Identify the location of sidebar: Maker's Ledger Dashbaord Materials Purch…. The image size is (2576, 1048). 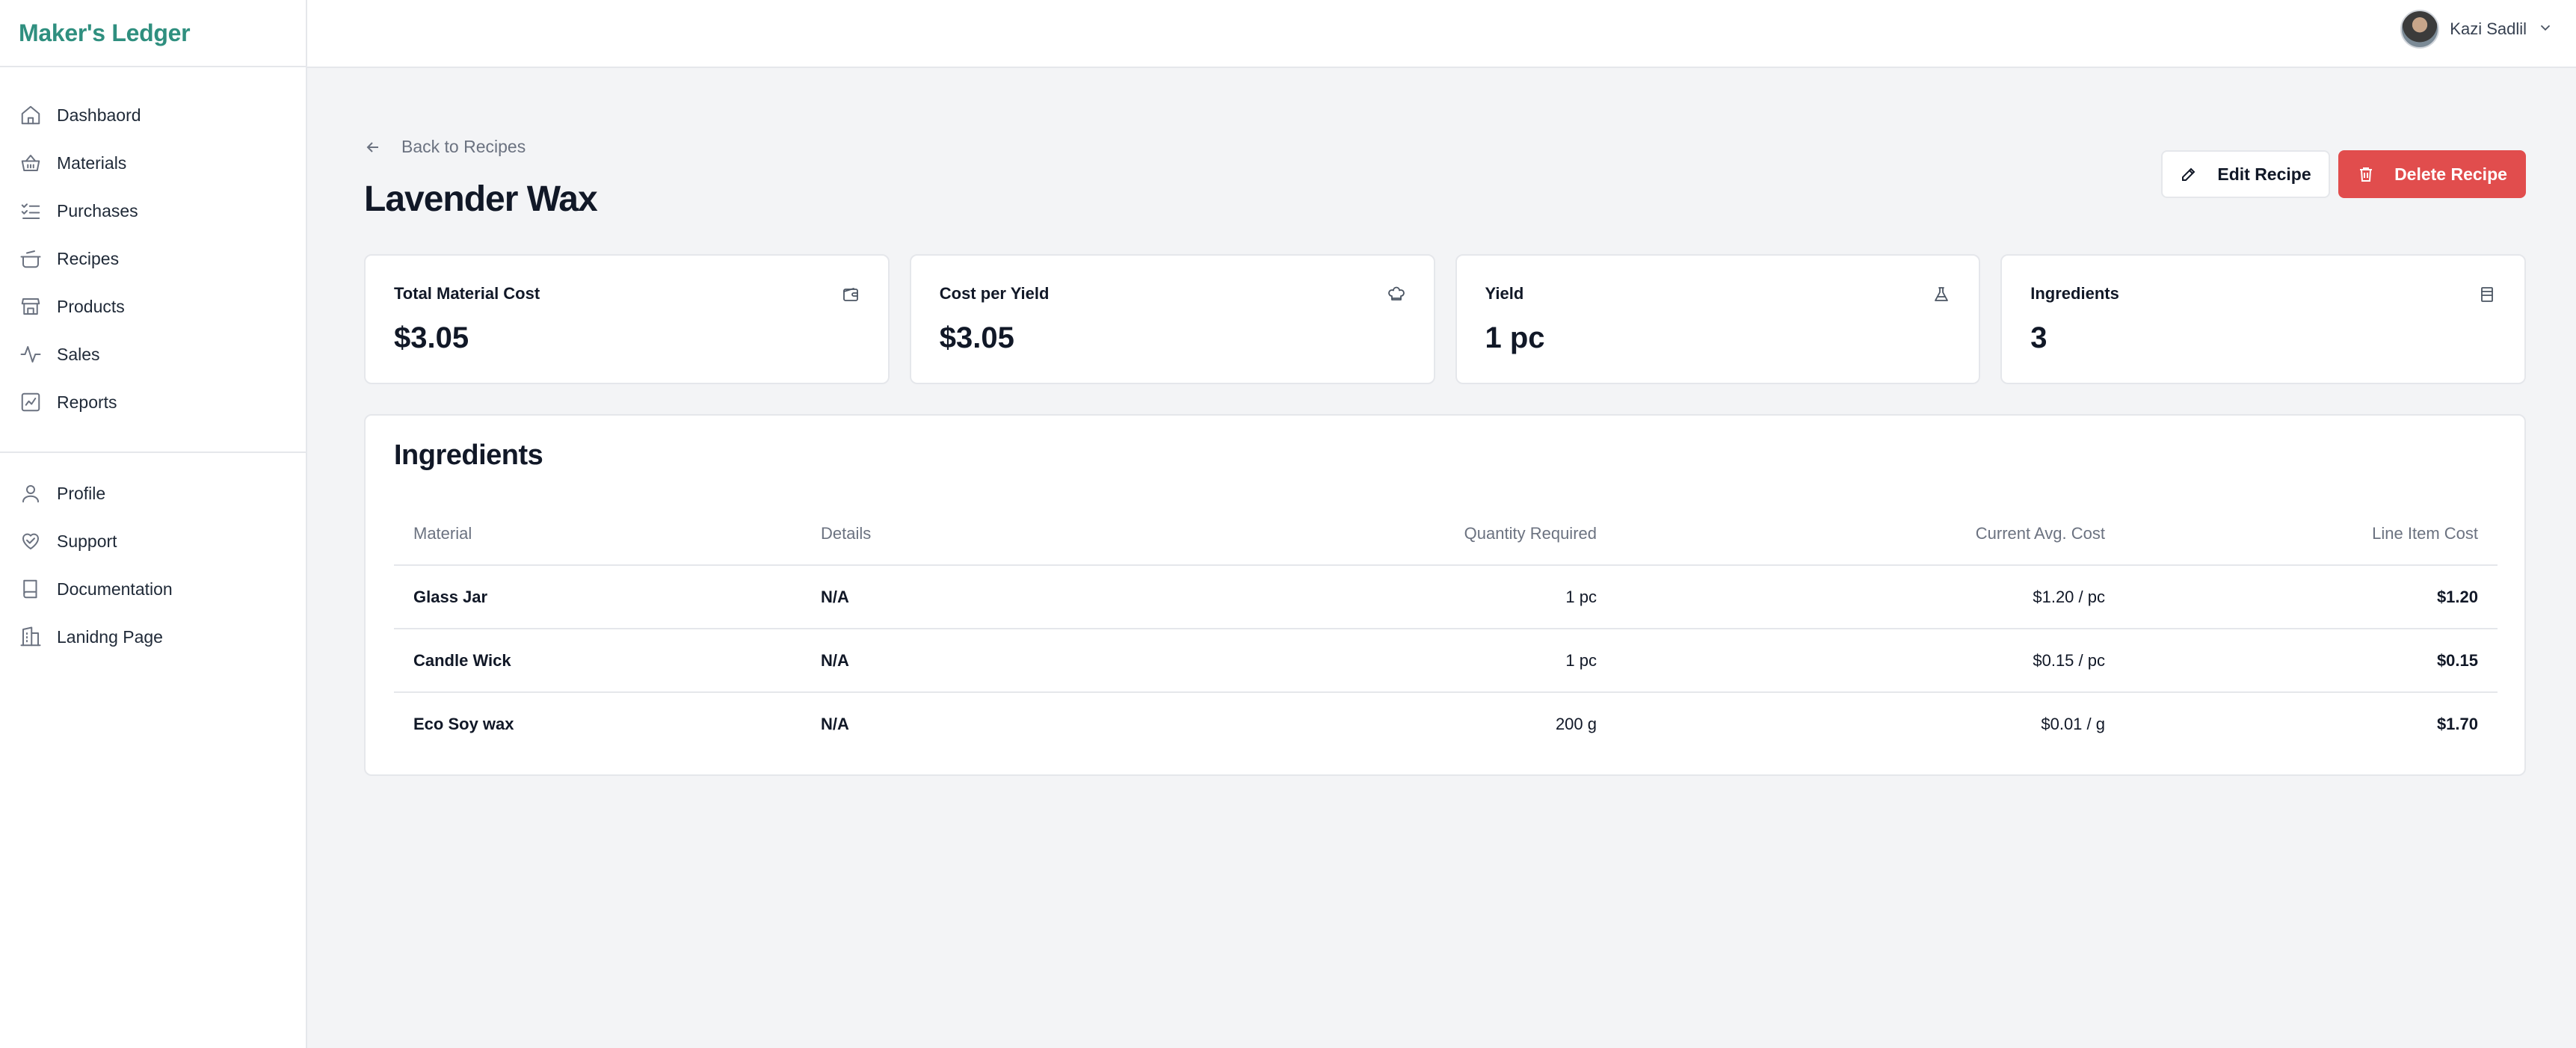
(153, 524).